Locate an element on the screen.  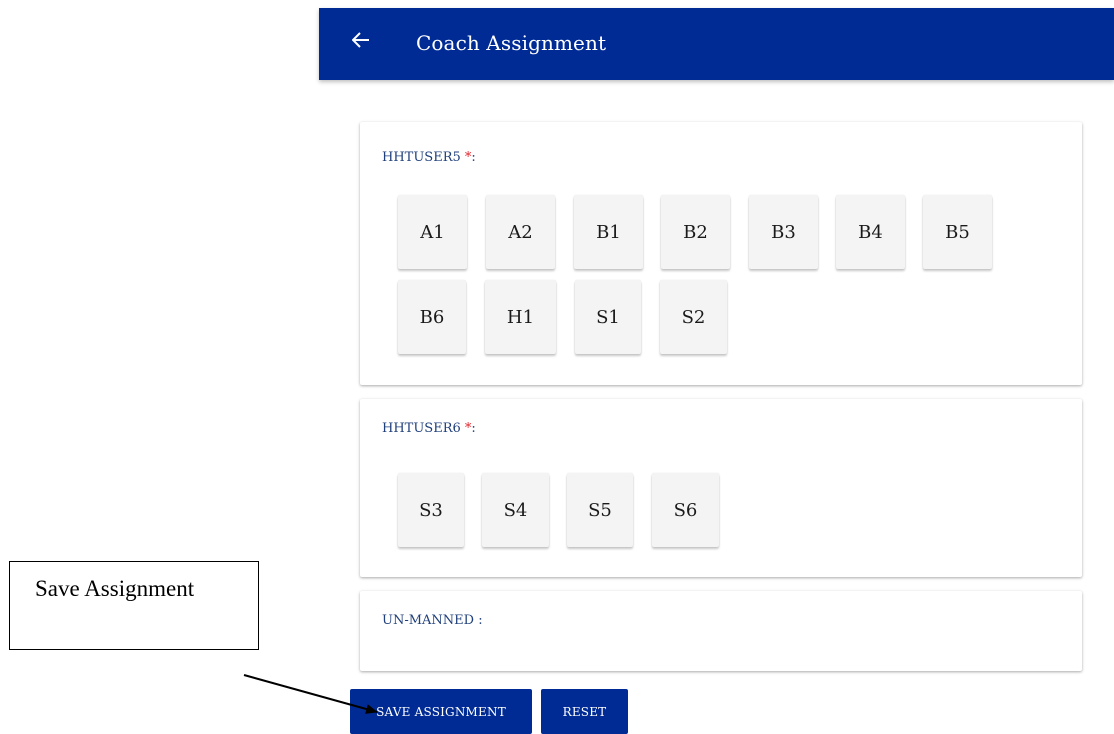
group-label: HHTUSER6 *: is located at coordinates (429, 428).